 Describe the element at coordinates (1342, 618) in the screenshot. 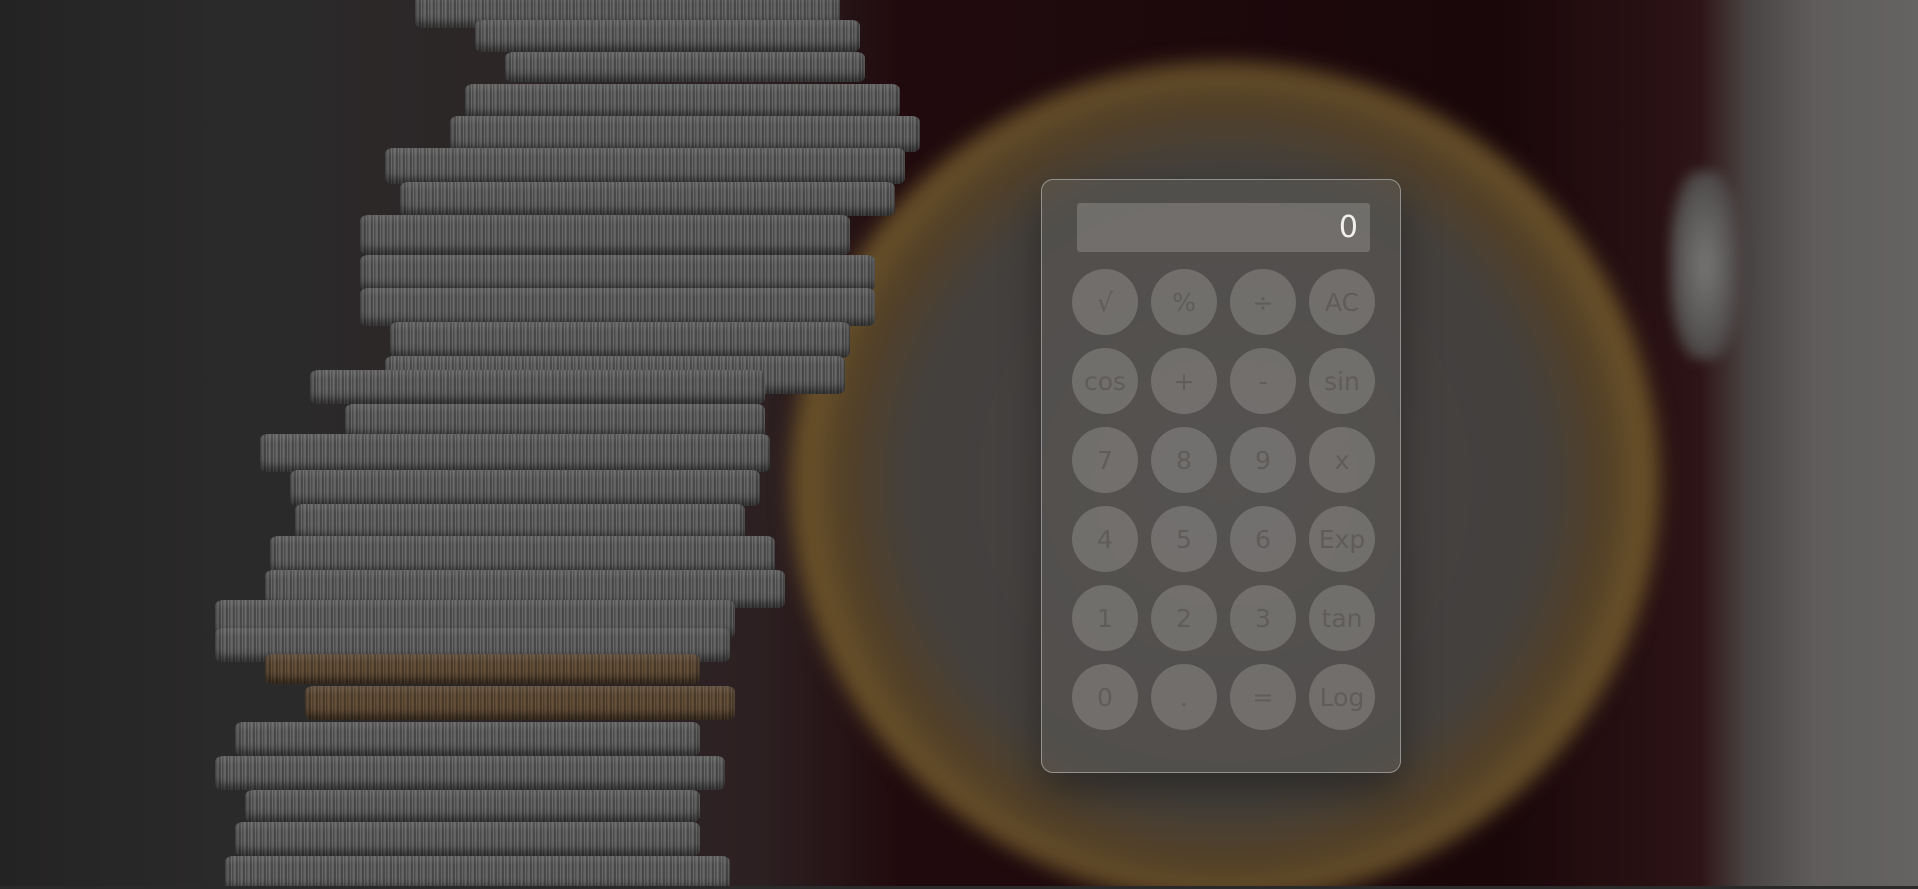

I see `tan-key: tan` at that location.